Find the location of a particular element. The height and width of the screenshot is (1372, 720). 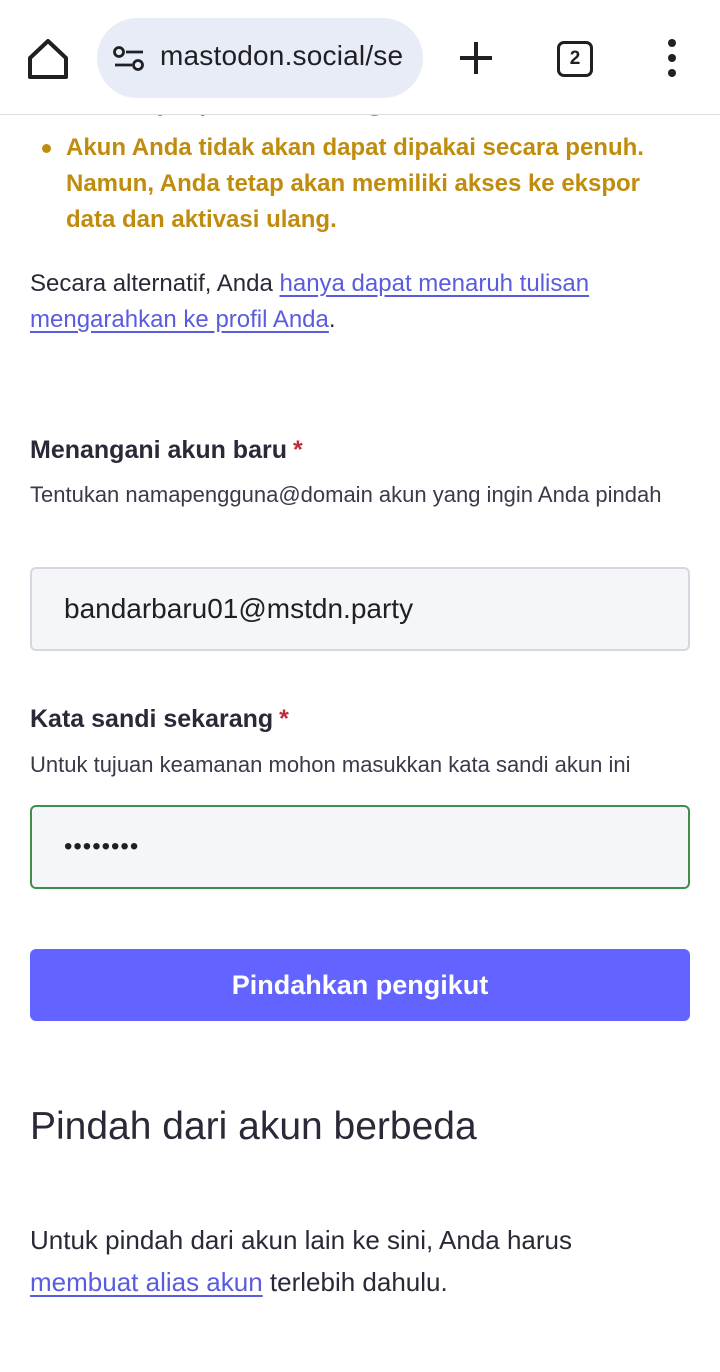

new-account-value: bandarbaru01@mstdn.party is located at coordinates (239, 608).